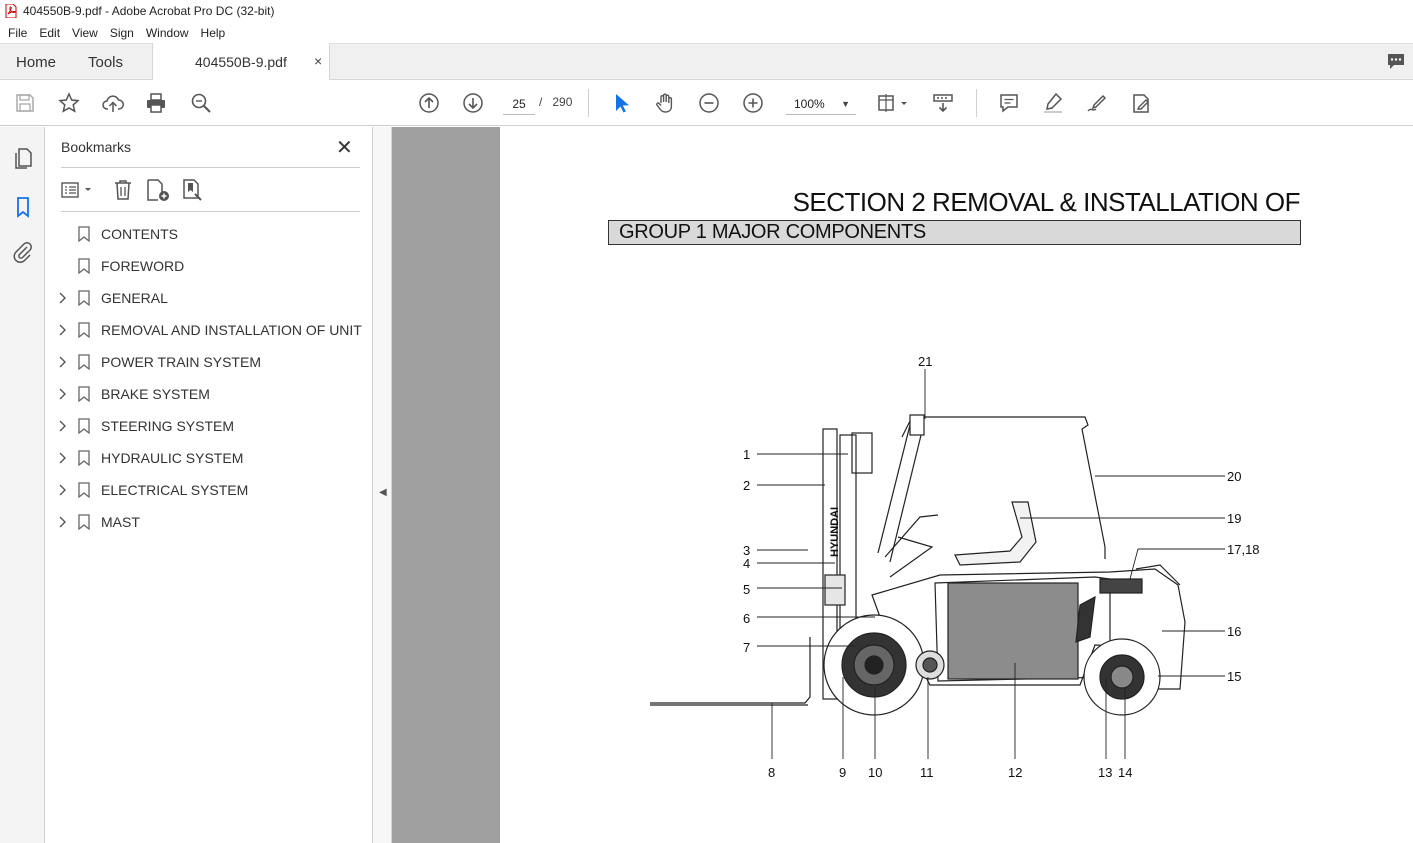 This screenshot has height=843, width=1413. I want to click on bookmark-label: FOREWORD, so click(143, 266).